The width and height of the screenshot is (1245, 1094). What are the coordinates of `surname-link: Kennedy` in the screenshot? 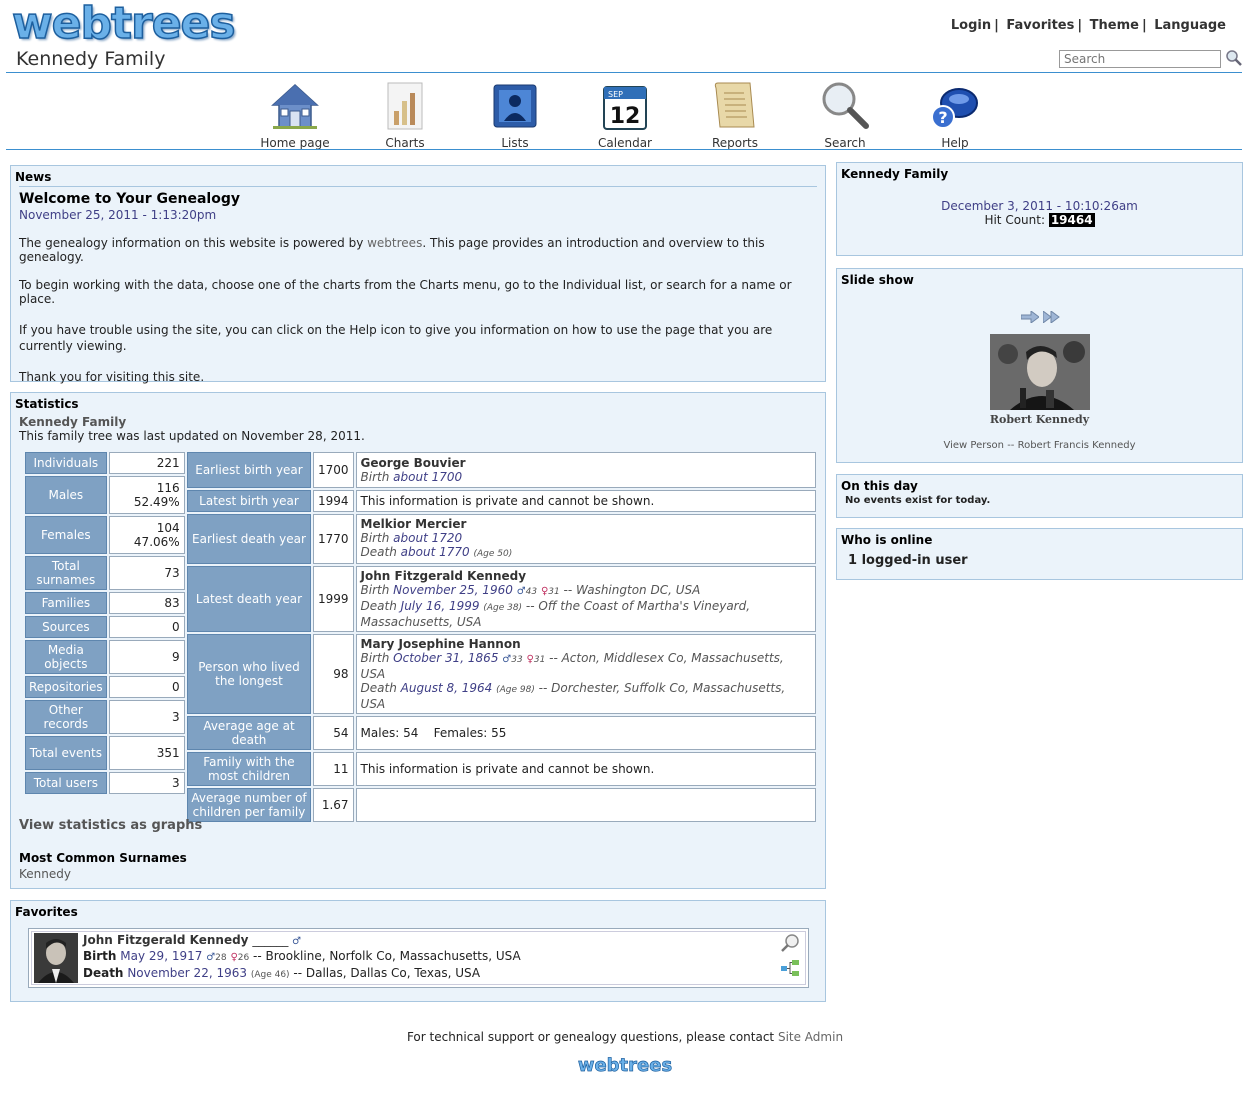 It's located at (110, 874).